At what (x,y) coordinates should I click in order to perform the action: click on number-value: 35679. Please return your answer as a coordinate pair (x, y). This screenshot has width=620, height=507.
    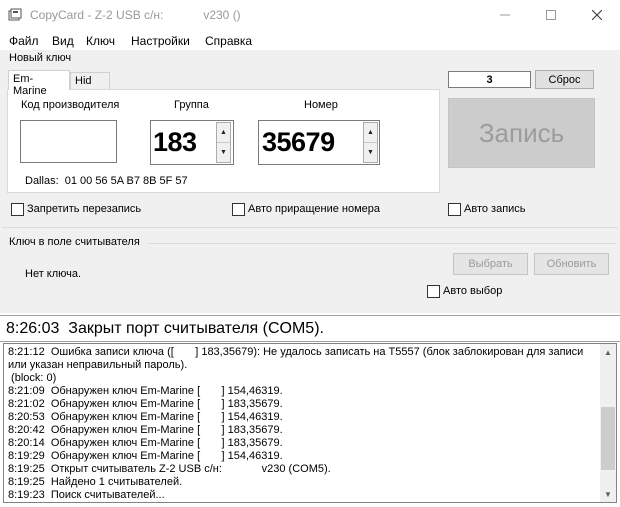
    Looking at the image, I should click on (298, 142).